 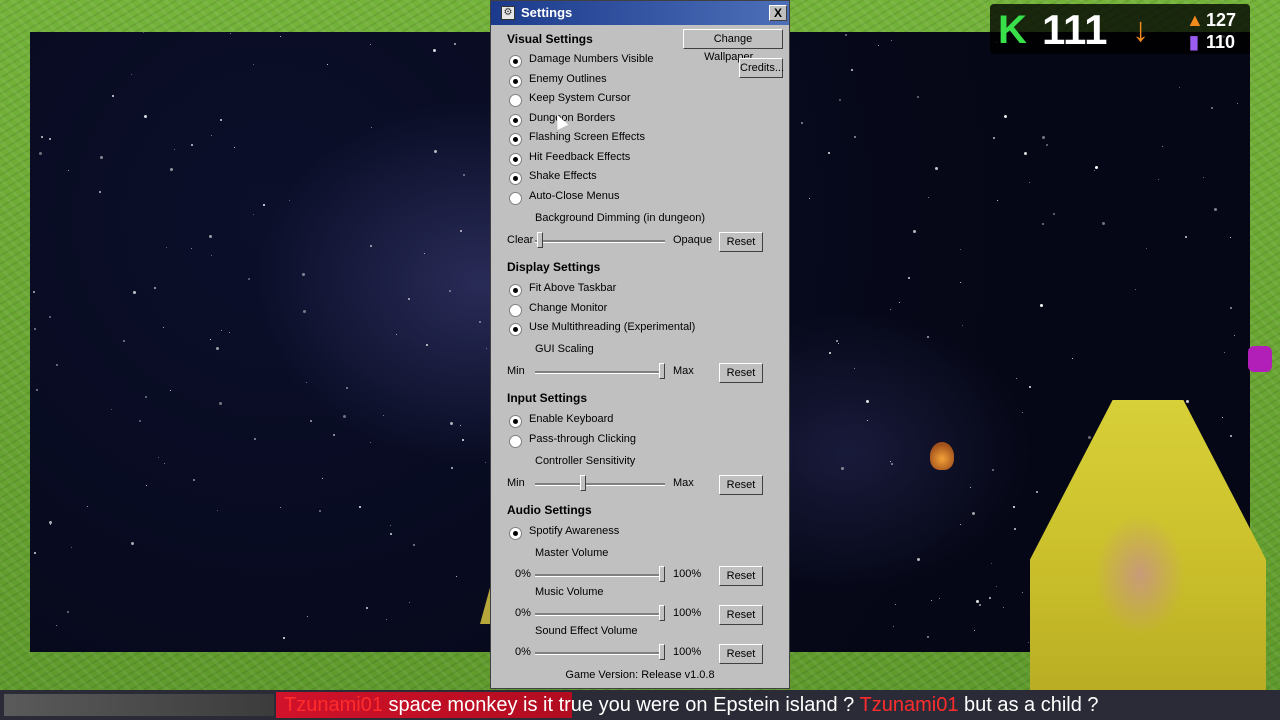 I want to click on input-option-label: Enable Keyboard, so click(x=571, y=419).